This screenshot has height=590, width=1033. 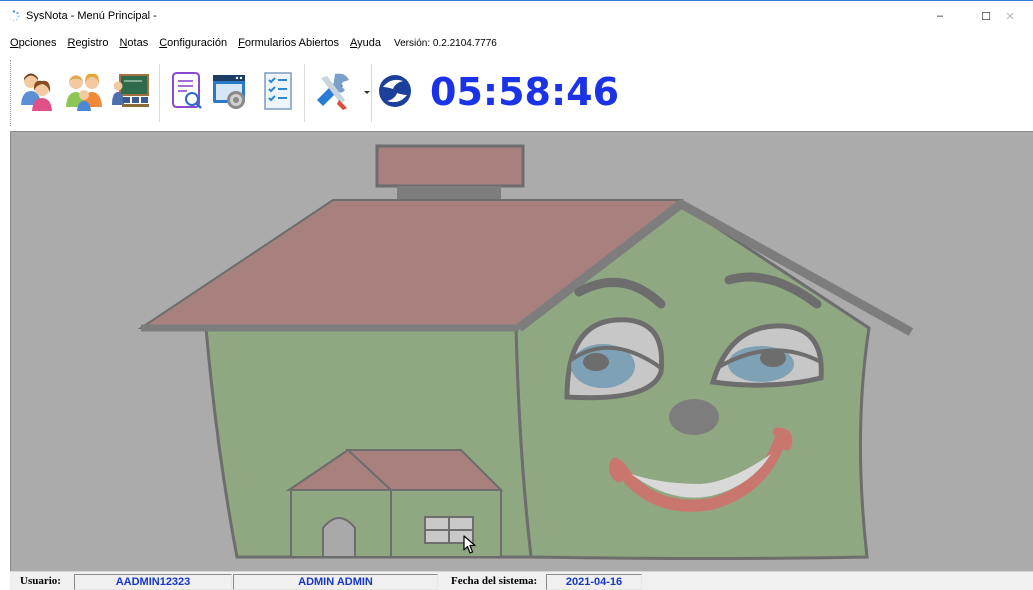 I want to click on configuration-button, so click(x=230, y=91).